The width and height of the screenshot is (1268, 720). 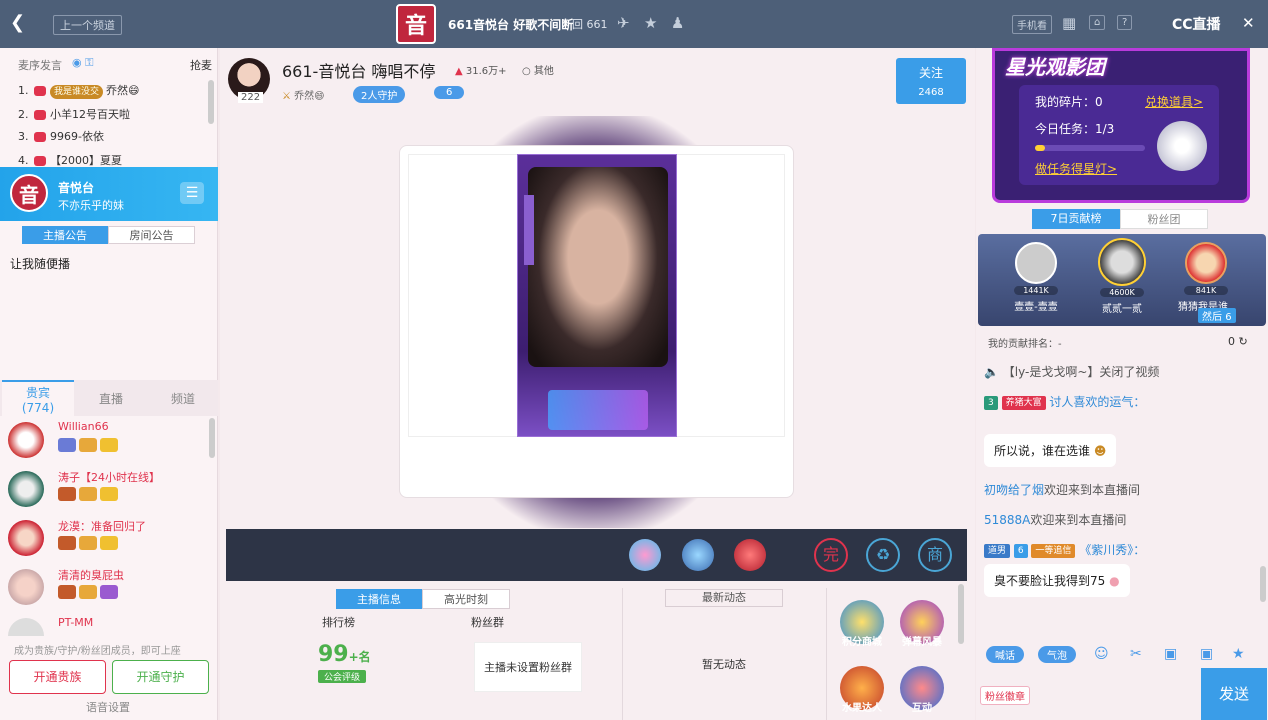 What do you see at coordinates (1234, 694) in the screenshot?
I see `send-button: 发送` at bounding box center [1234, 694].